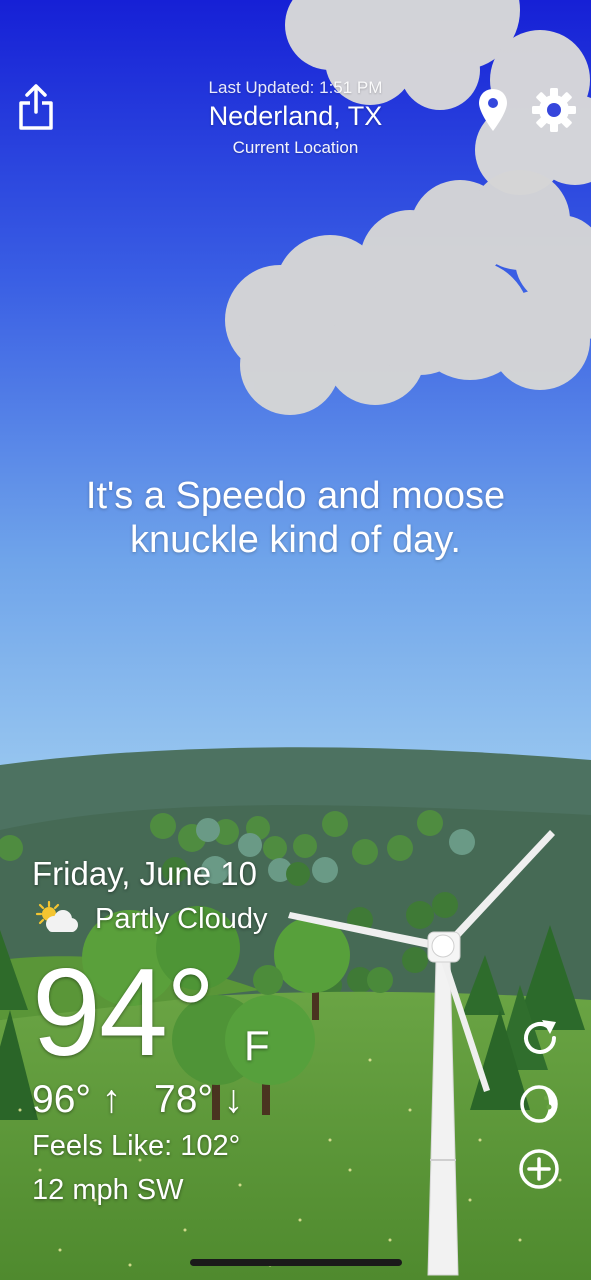  I want to click on moon-phase-icon, so click(539, 1104).